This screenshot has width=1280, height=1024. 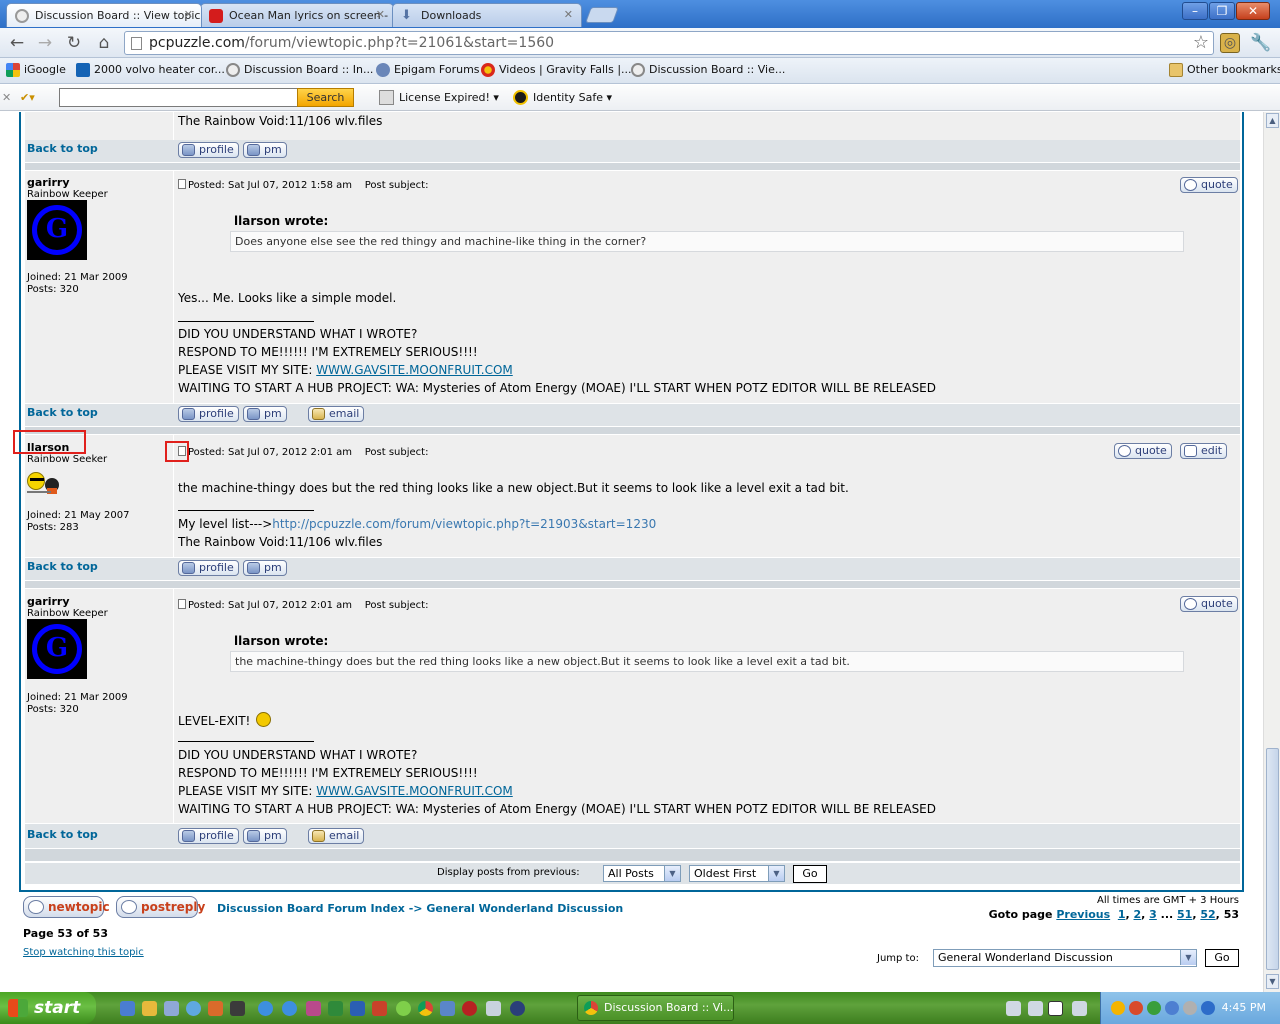 What do you see at coordinates (1184, 914) in the screenshot?
I see `goto-page-link: 51` at bounding box center [1184, 914].